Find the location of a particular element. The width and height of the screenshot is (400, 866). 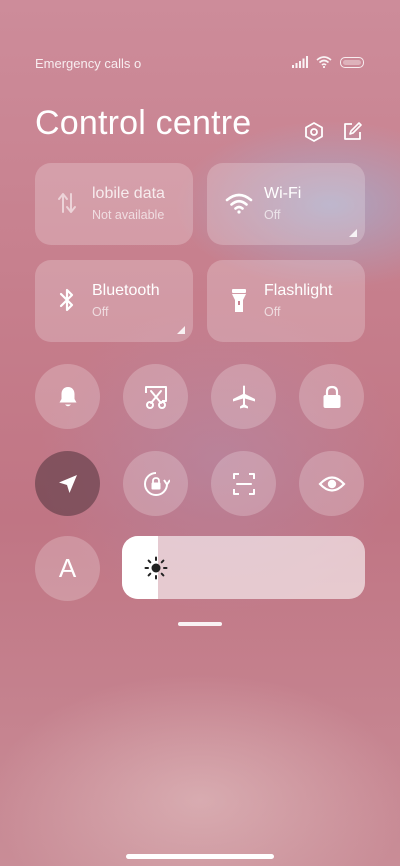

carrier-status-text: Emergency calls o is located at coordinates (88, 63).